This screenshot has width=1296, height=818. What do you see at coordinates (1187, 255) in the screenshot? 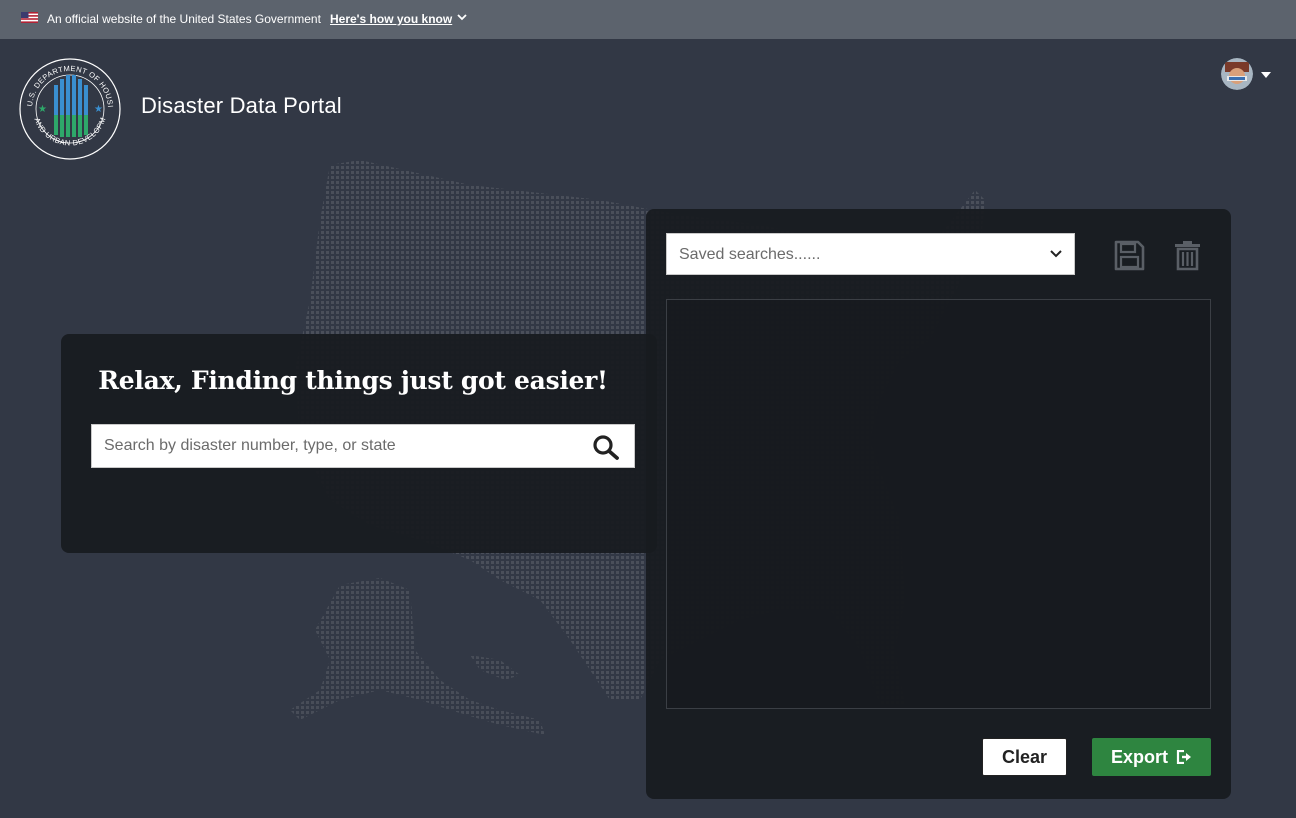
I see `trash-icon` at bounding box center [1187, 255].